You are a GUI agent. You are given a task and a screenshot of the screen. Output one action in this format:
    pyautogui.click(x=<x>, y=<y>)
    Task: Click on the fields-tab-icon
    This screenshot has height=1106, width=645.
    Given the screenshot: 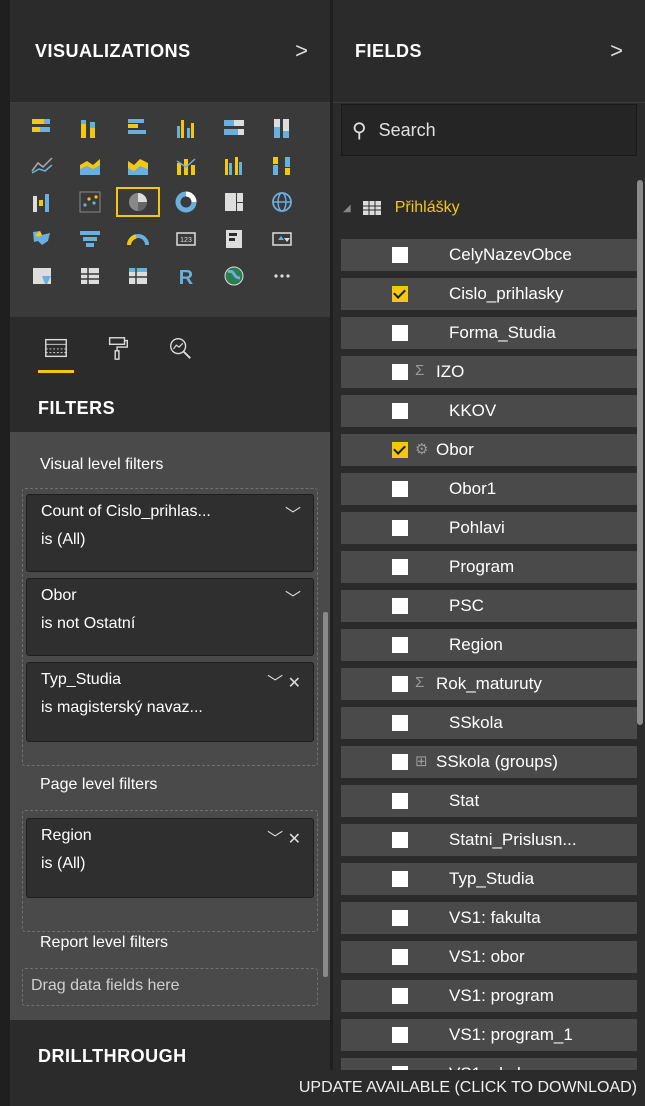 What is the action you would take?
    pyautogui.click(x=56, y=348)
    